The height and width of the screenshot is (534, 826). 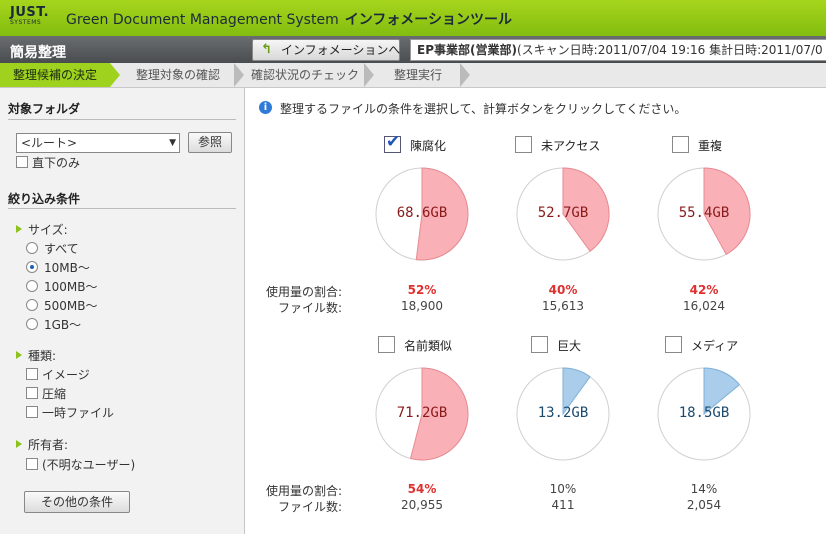 I want to click on usage-ratio-value: 54%, so click(x=422, y=489).